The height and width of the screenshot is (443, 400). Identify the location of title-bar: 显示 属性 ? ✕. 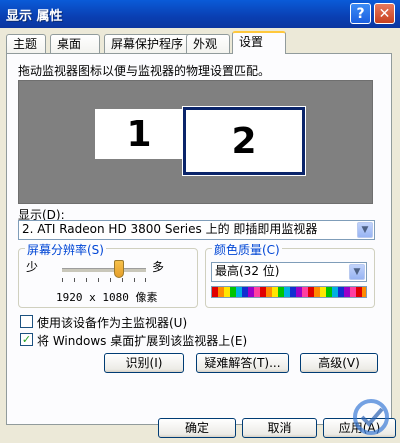
(200, 14).